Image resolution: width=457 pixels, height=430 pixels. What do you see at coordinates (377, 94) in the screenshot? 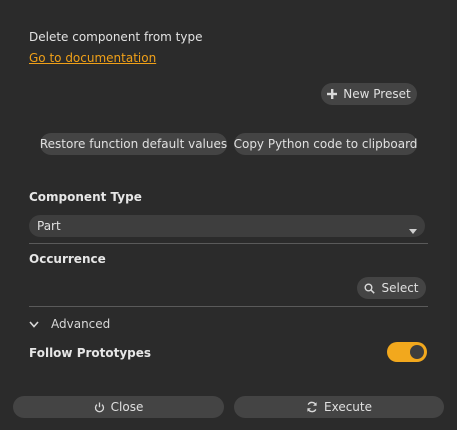
I see `new-preset-label: New Preset` at bounding box center [377, 94].